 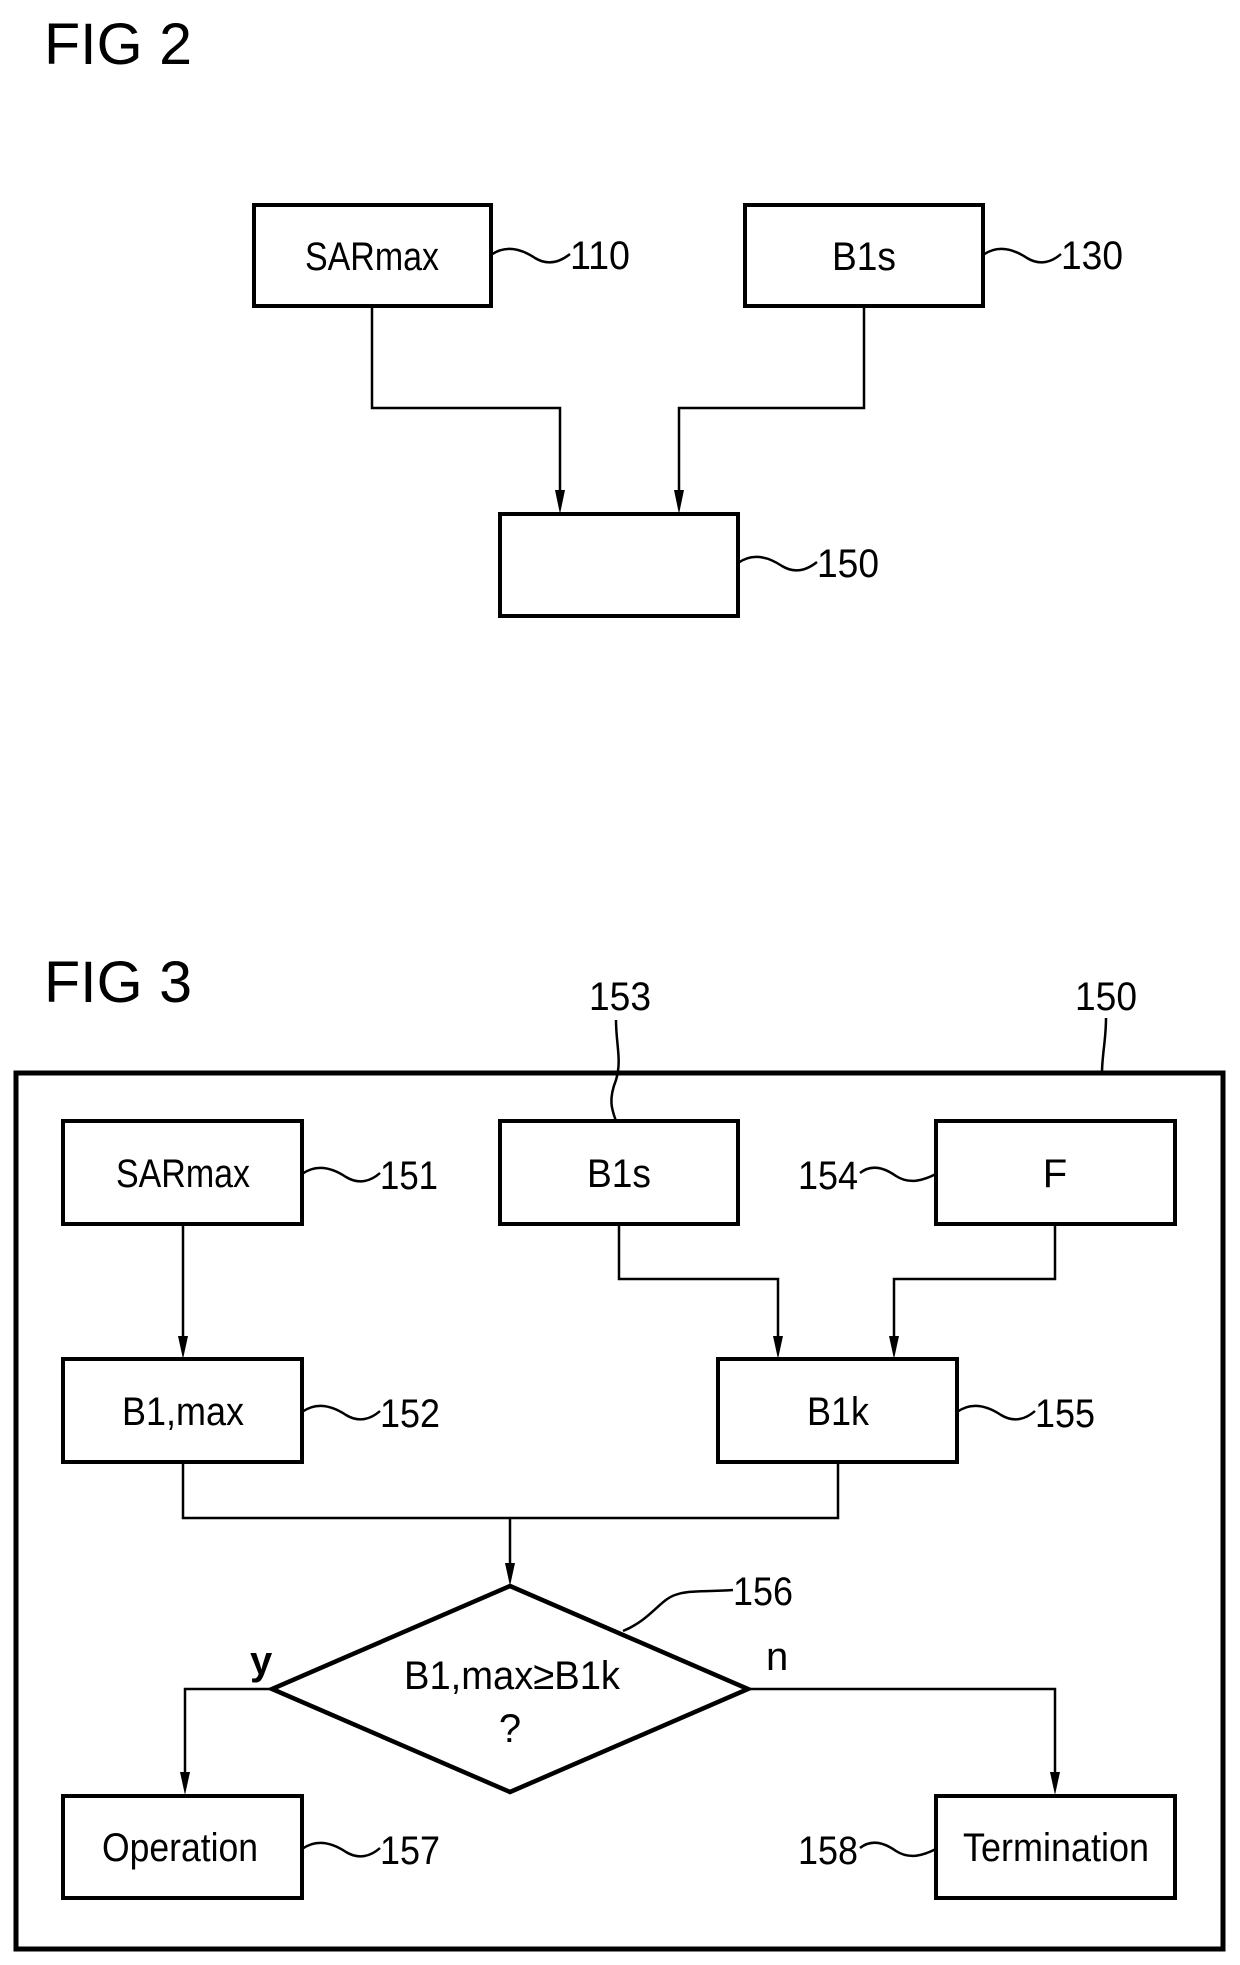 What do you see at coordinates (828, 1851) in the screenshot?
I see `reference-number-158: 158` at bounding box center [828, 1851].